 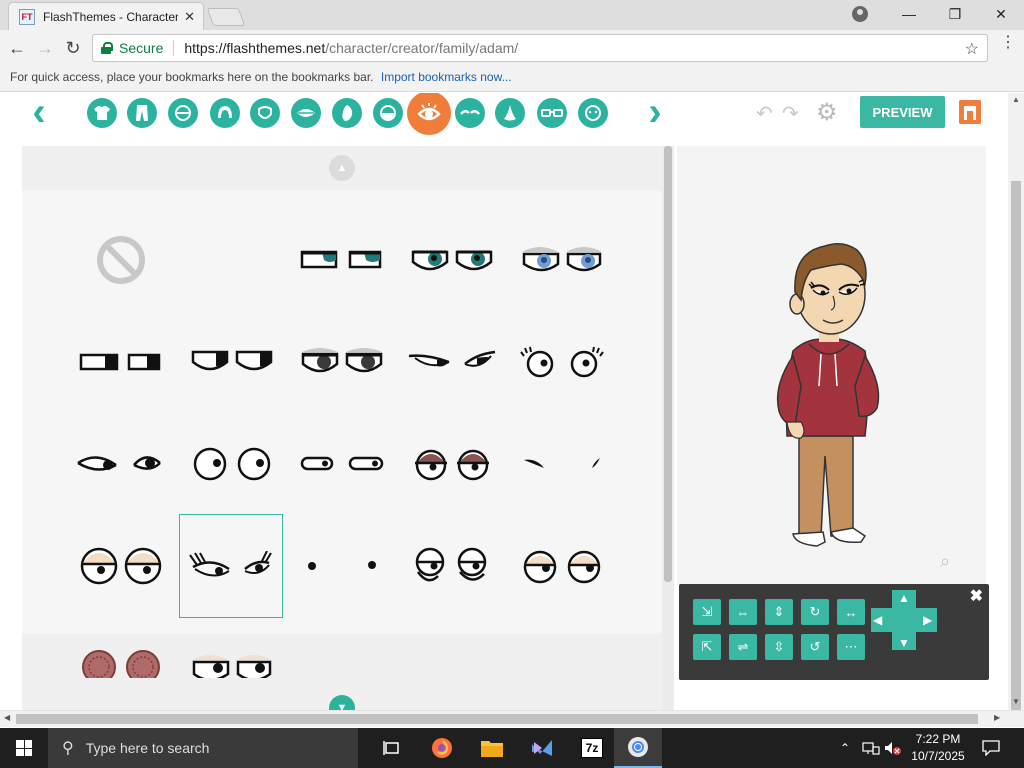 I want to click on volume-muted-icon, so click(x=893, y=748).